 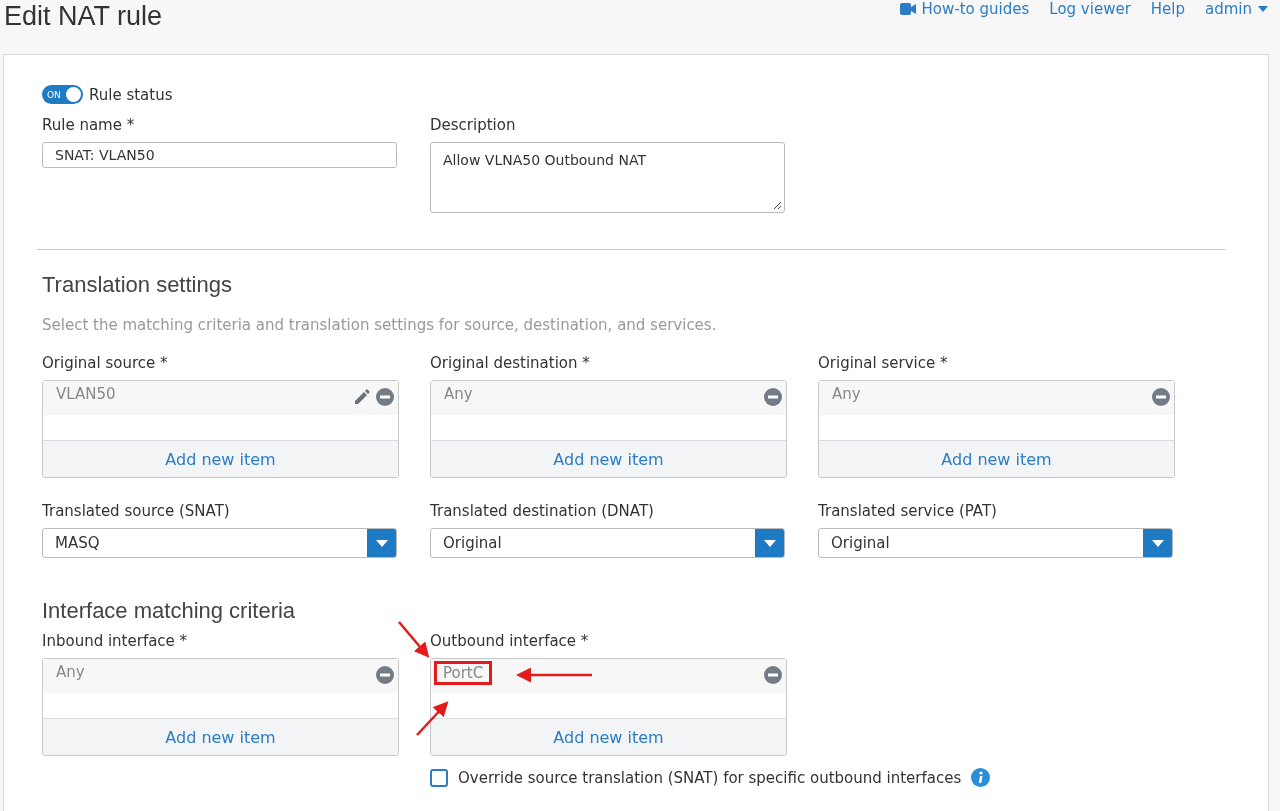 What do you see at coordinates (169, 611) in the screenshot?
I see `section-title: Interface matching criteria` at bounding box center [169, 611].